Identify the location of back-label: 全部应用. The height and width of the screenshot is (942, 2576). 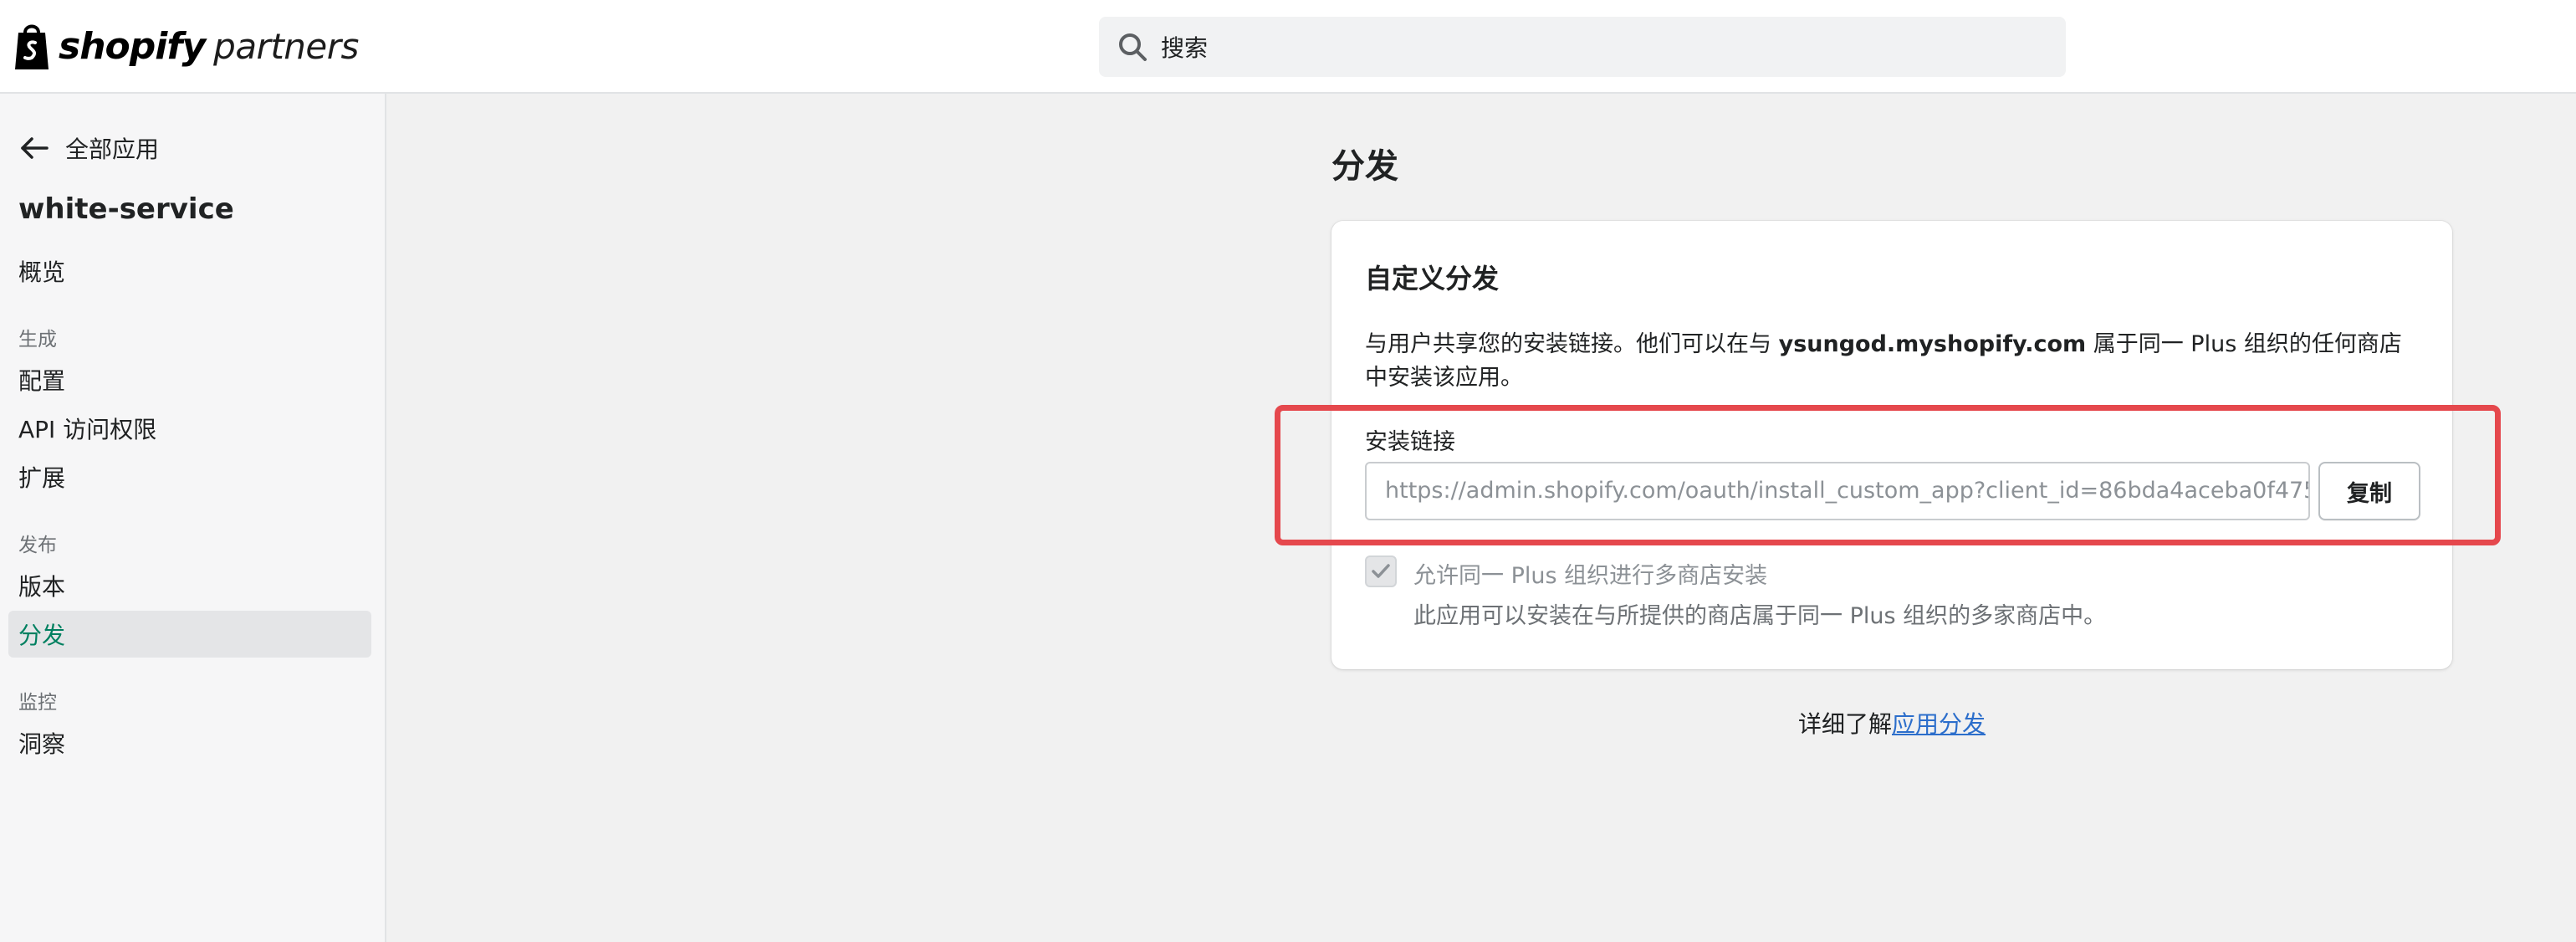
(112, 149).